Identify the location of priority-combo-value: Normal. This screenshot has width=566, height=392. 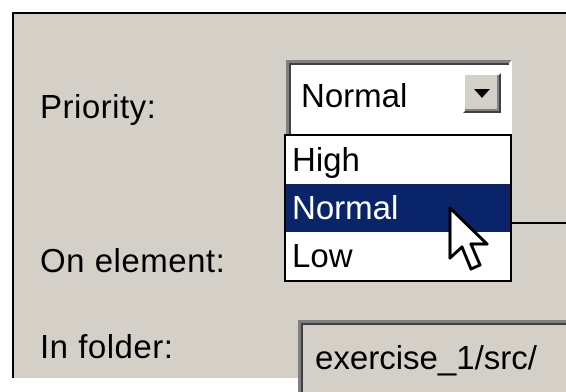
(354, 95).